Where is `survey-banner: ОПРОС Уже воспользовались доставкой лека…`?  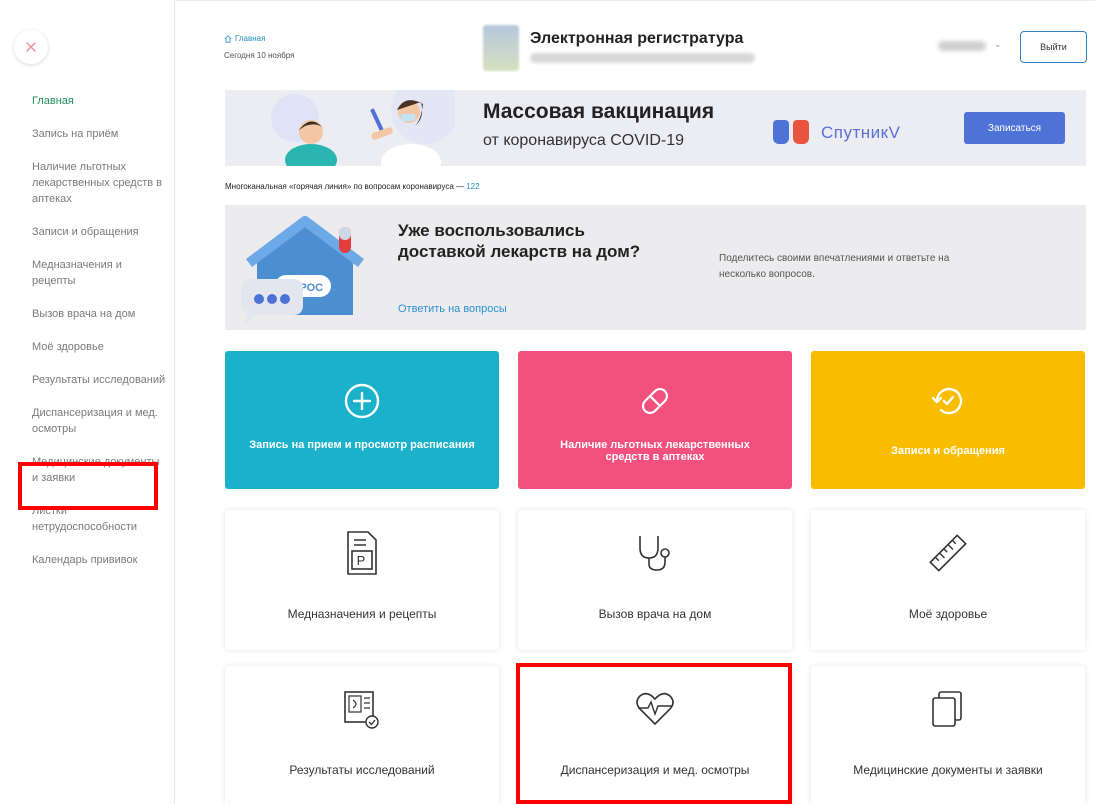
survey-banner: ОПРОС Уже воспользовались доставкой лека… is located at coordinates (655, 267).